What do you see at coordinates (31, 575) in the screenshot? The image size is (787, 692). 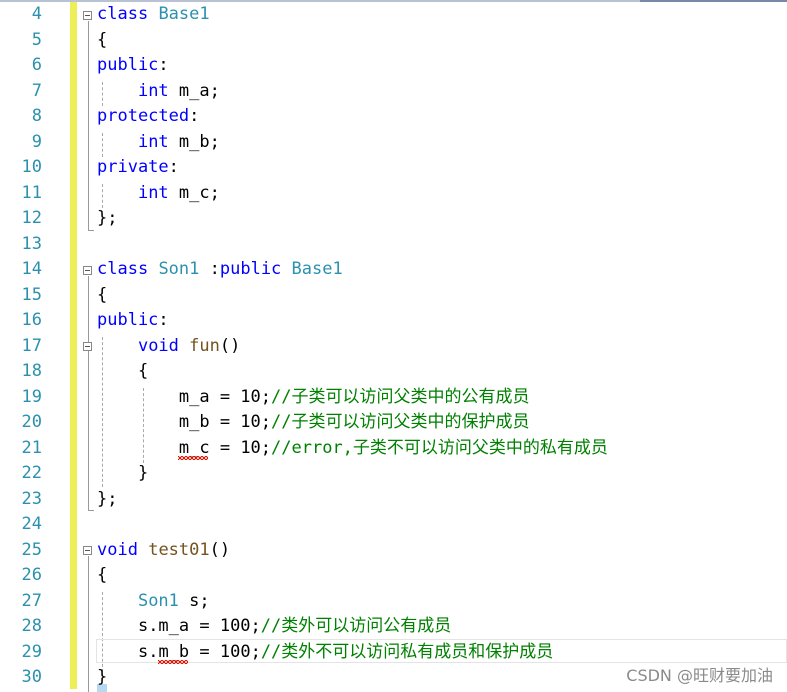 I see `line-number: 26` at bounding box center [31, 575].